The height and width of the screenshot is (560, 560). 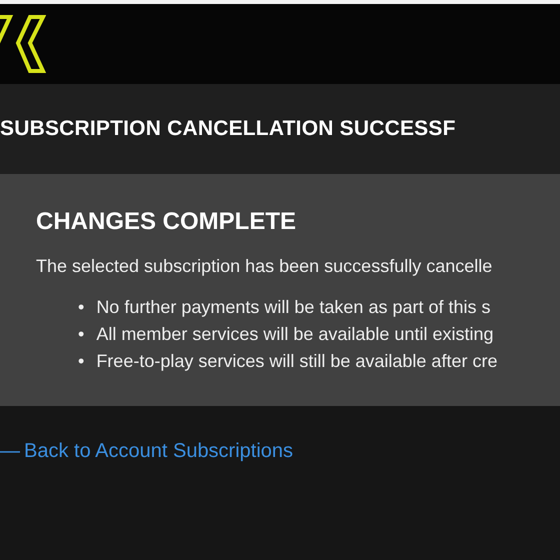 I want to click on panel-heading: CHANGES COMPLETE, so click(x=167, y=222).